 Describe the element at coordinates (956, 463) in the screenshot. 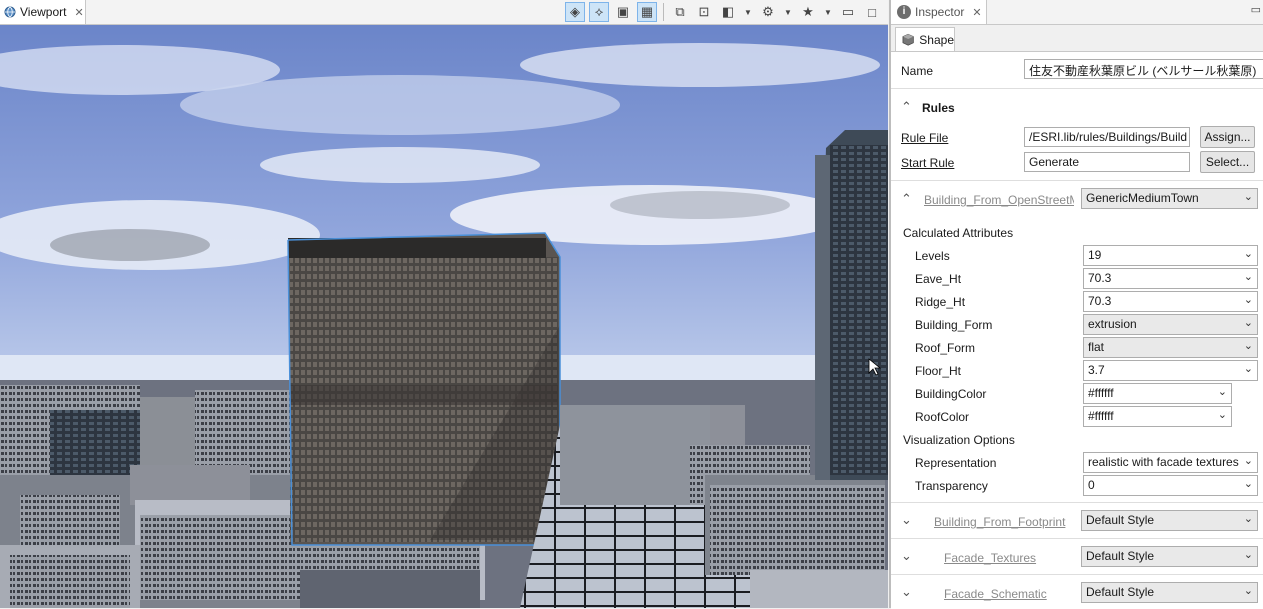

I see `representation-label: Representation` at that location.